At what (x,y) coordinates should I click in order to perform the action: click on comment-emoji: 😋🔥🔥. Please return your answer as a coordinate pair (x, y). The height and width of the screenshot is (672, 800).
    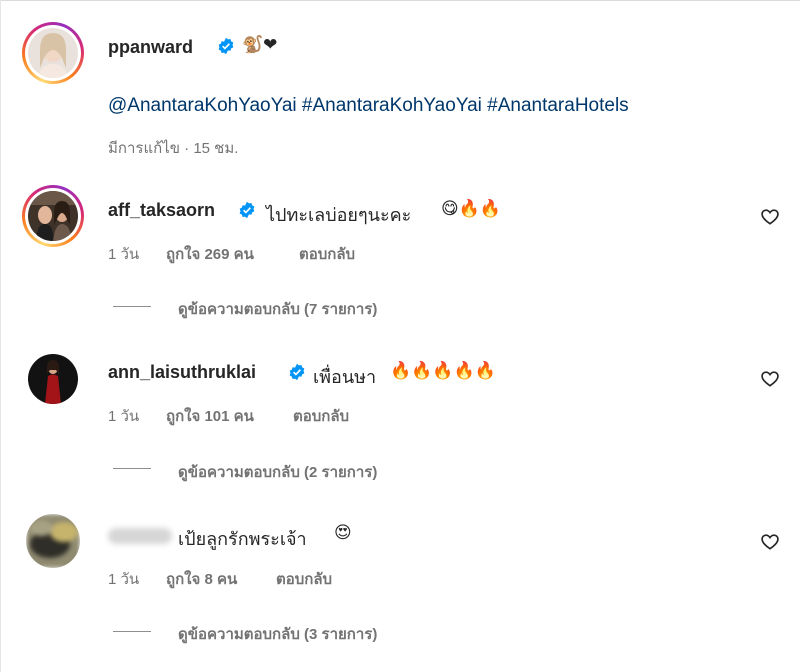
    Looking at the image, I should click on (471, 209).